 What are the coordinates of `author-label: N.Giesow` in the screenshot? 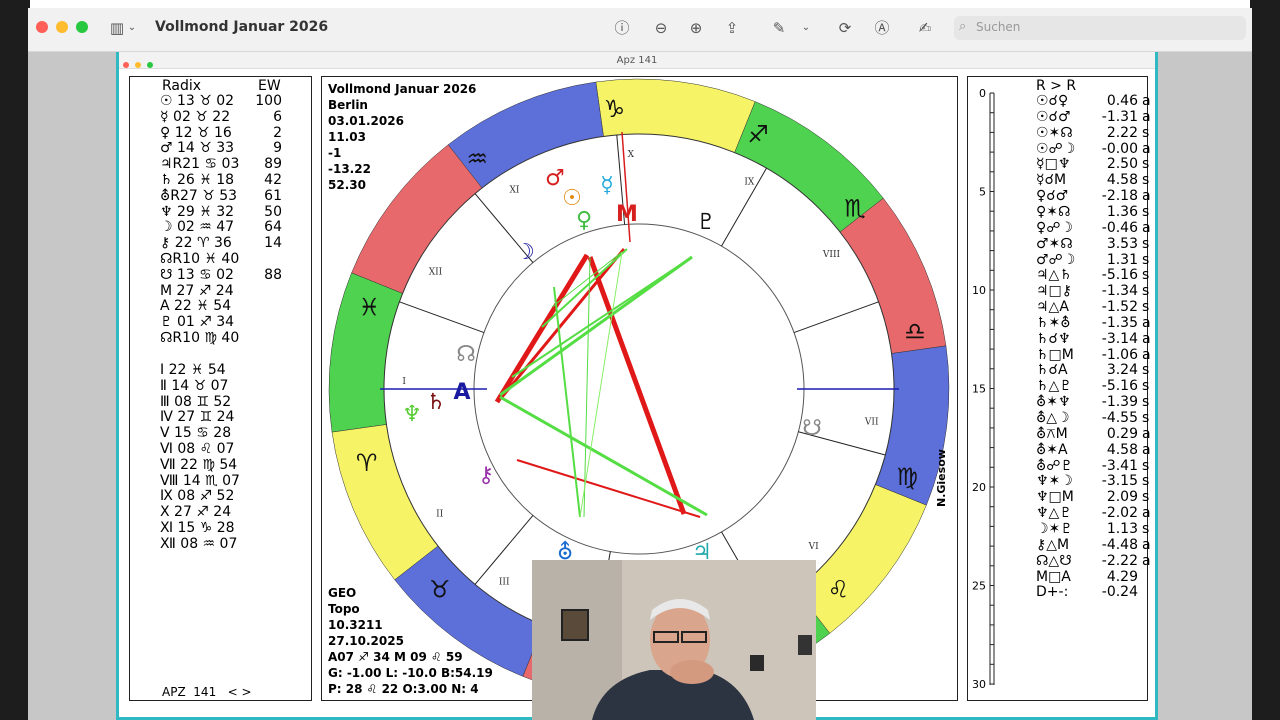 It's located at (941, 478).